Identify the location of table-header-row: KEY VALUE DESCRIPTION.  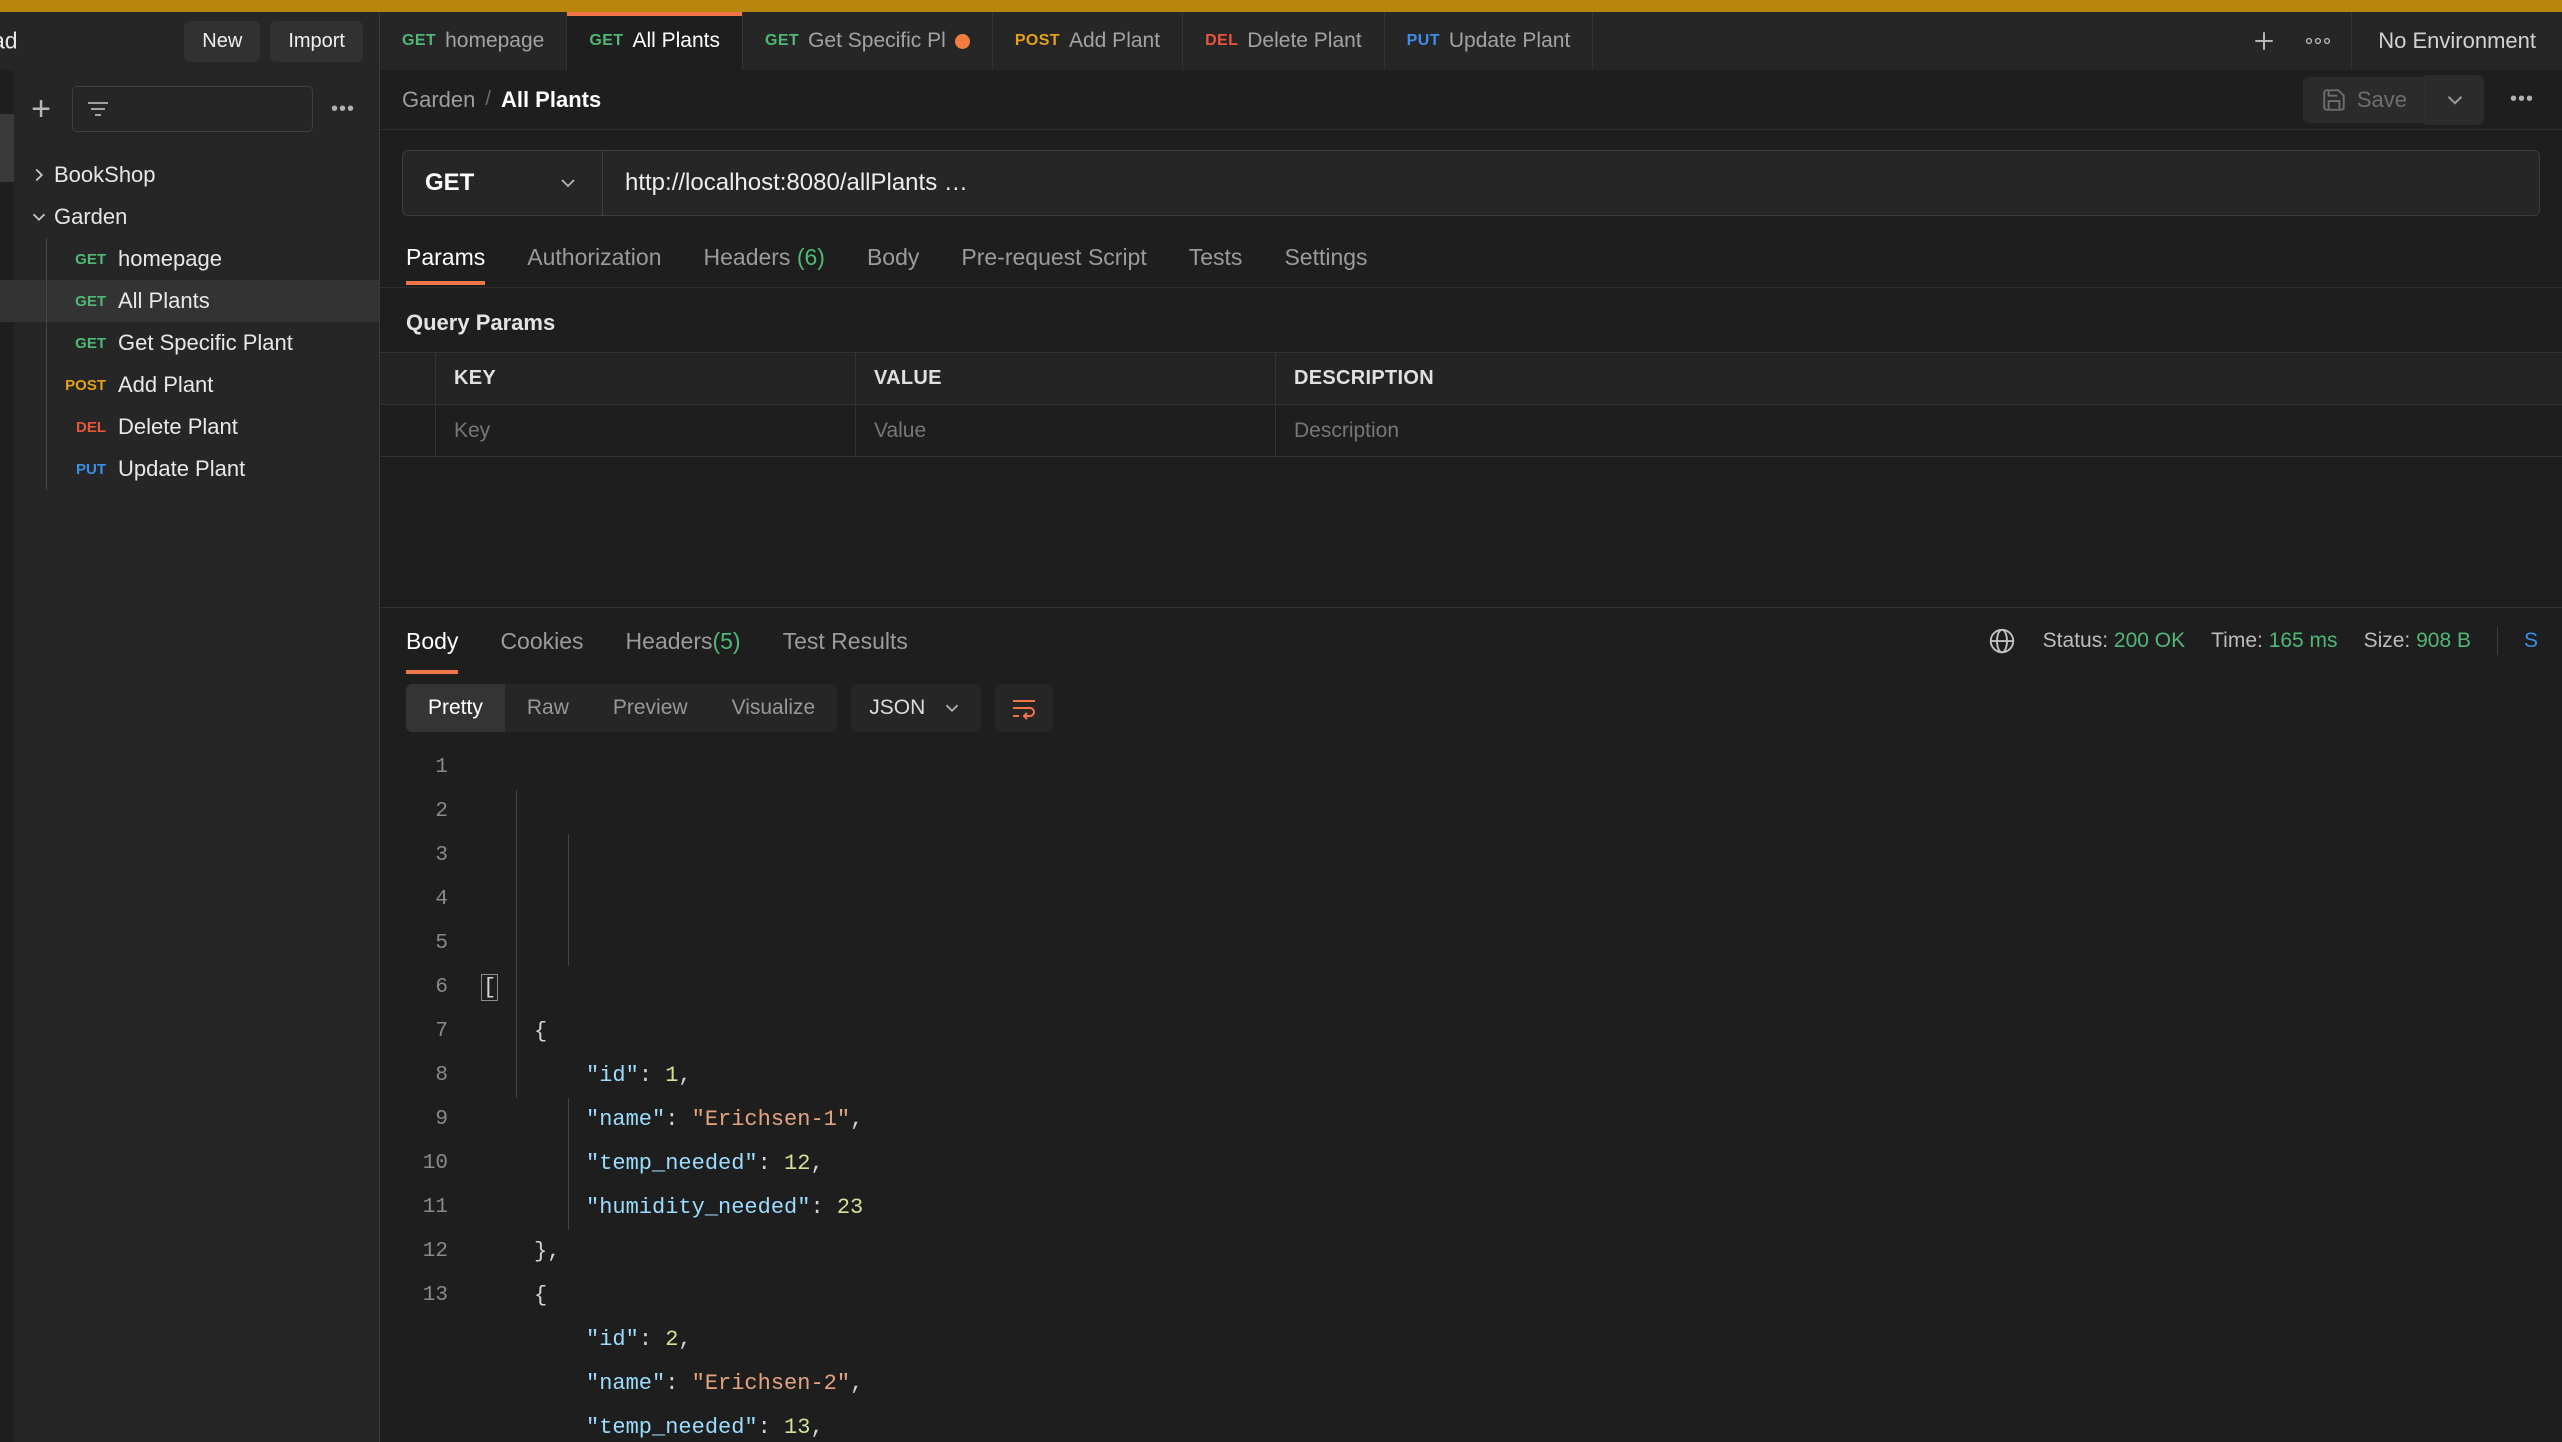
(1471, 379).